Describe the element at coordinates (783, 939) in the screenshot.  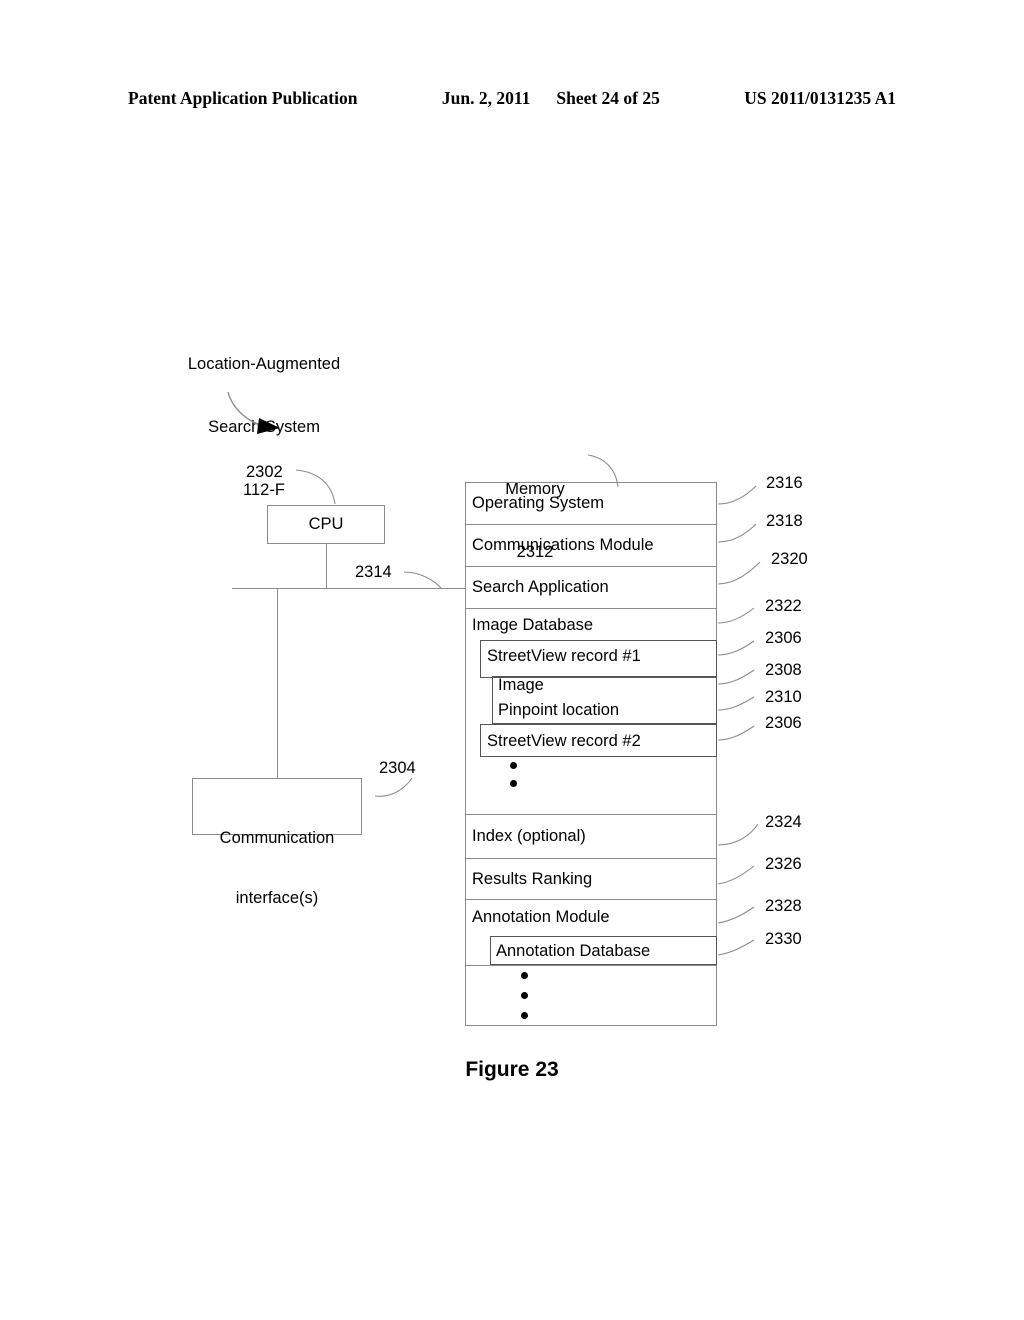
I see `ref-numeral-2330: 2330` at that location.